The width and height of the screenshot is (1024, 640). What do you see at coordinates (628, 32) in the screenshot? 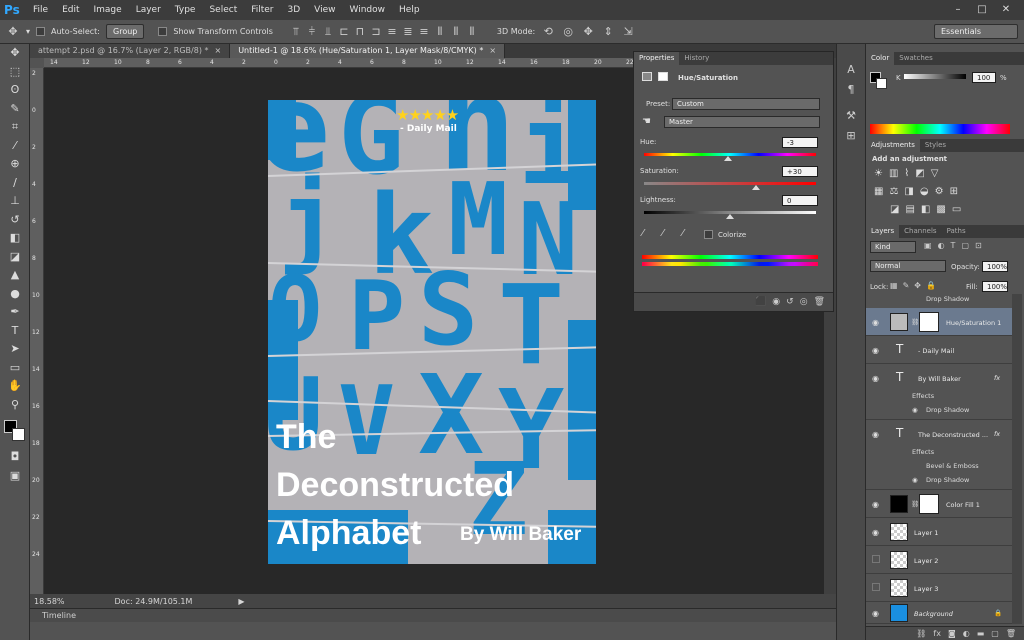
I see `3d-scale-icon: ⇲` at bounding box center [628, 32].